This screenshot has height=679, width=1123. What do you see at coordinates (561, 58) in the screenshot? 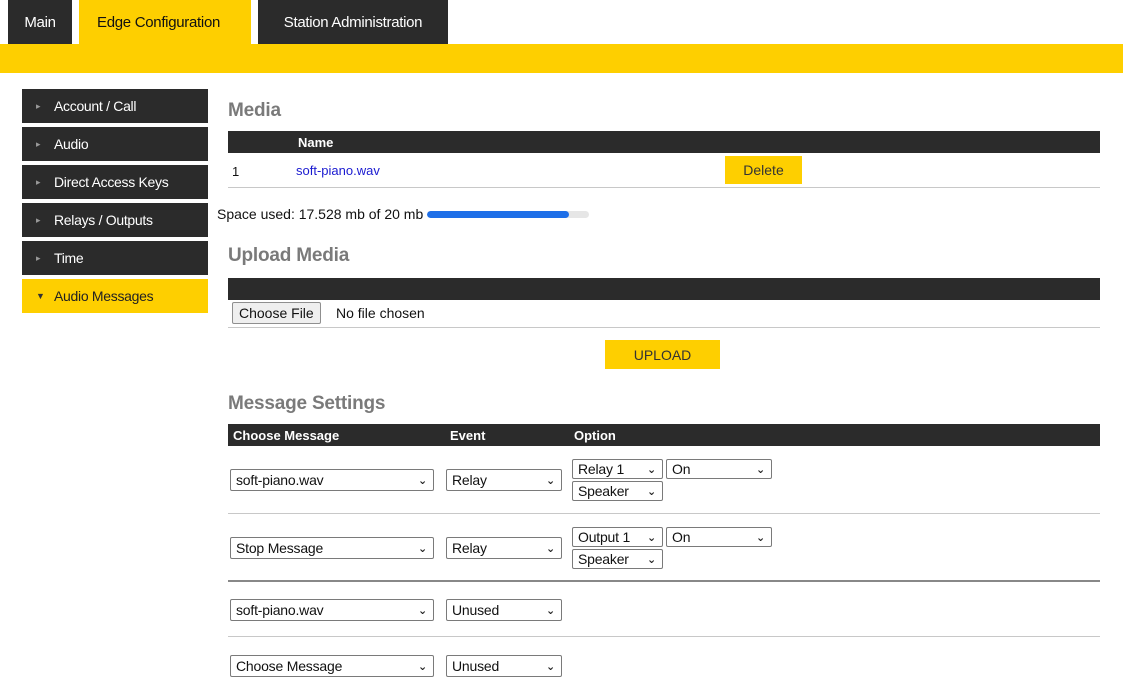
I see `header-accent-bar` at bounding box center [561, 58].